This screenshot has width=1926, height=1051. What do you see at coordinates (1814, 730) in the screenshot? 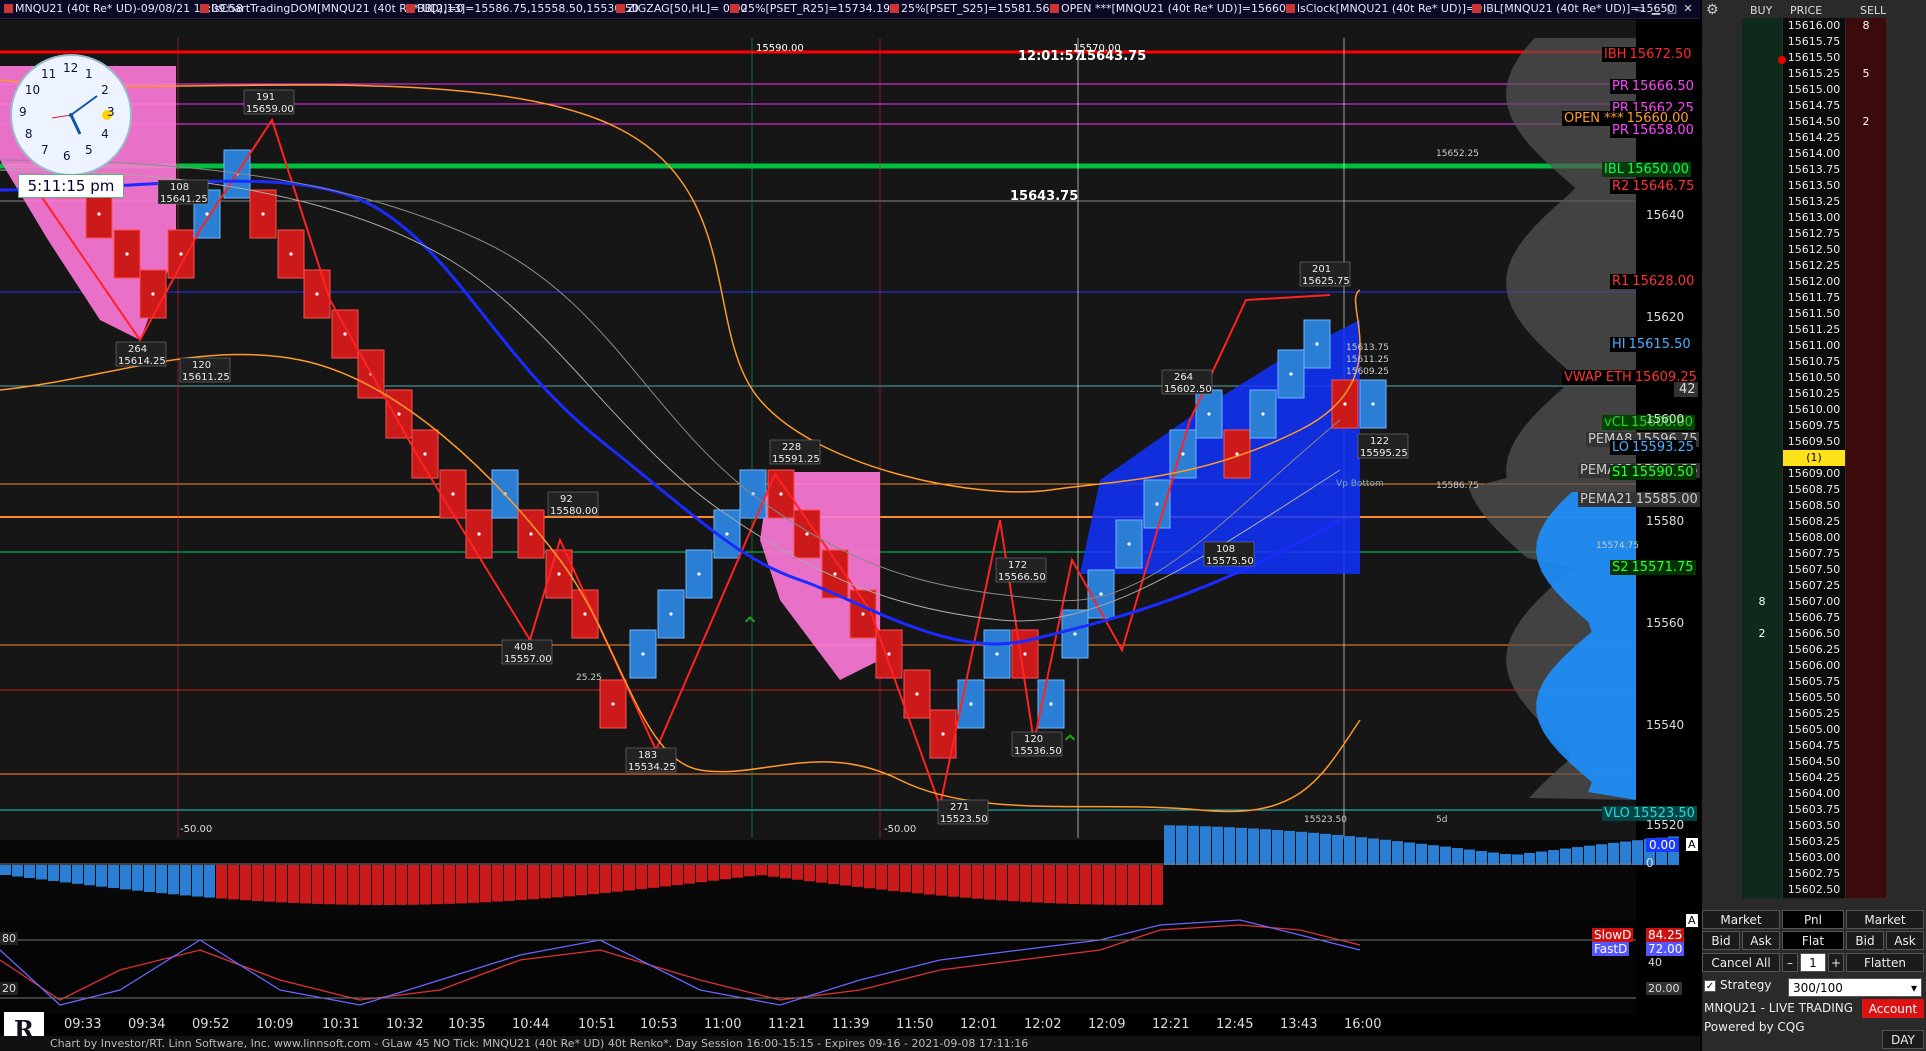
I see `dom-price-cell: 15605.00` at bounding box center [1814, 730].